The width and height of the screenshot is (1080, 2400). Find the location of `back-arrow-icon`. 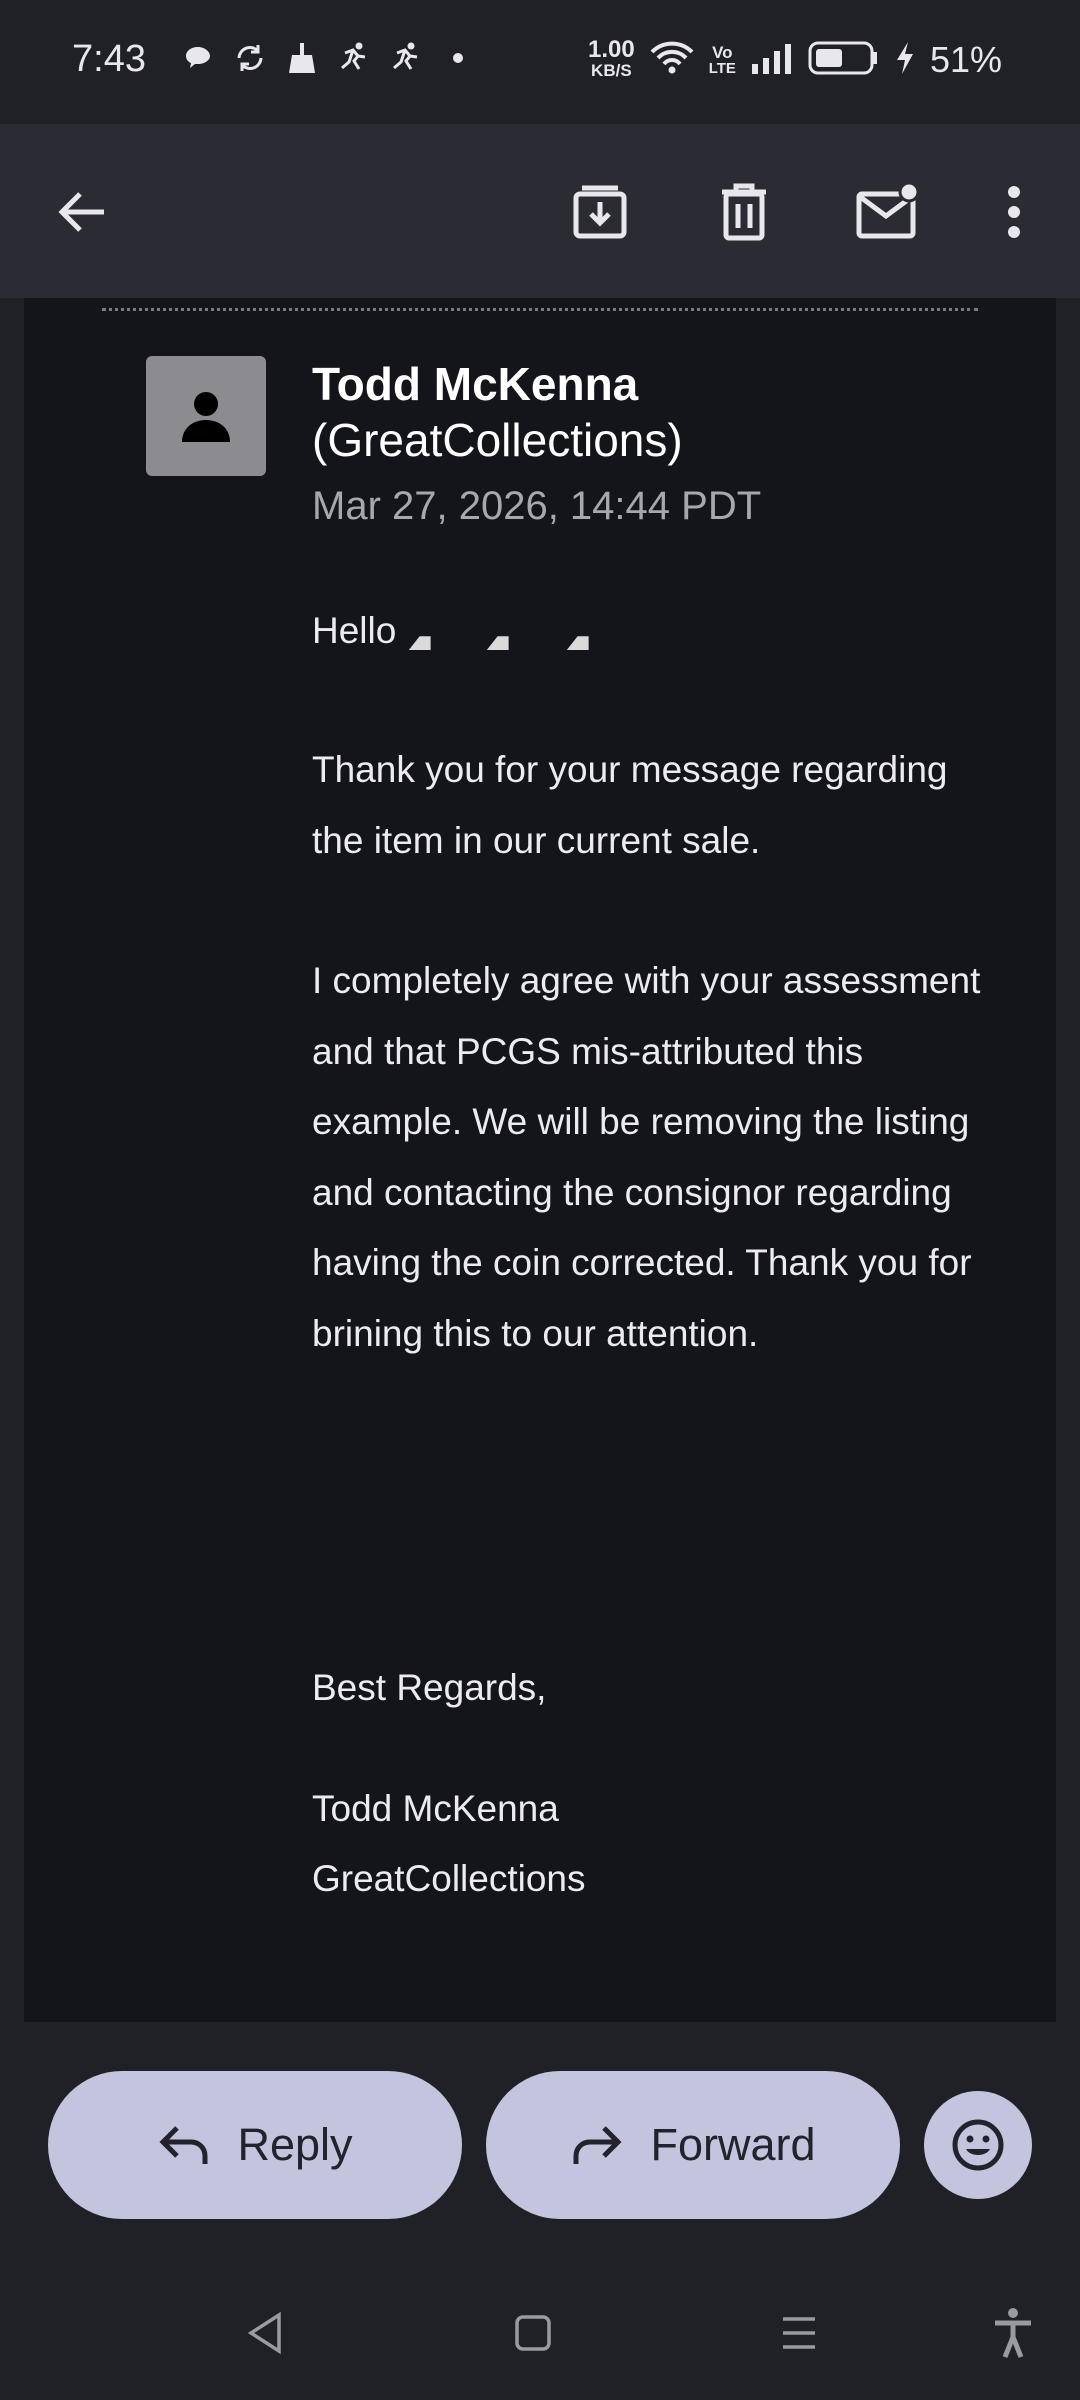

back-arrow-icon is located at coordinates (82, 212).